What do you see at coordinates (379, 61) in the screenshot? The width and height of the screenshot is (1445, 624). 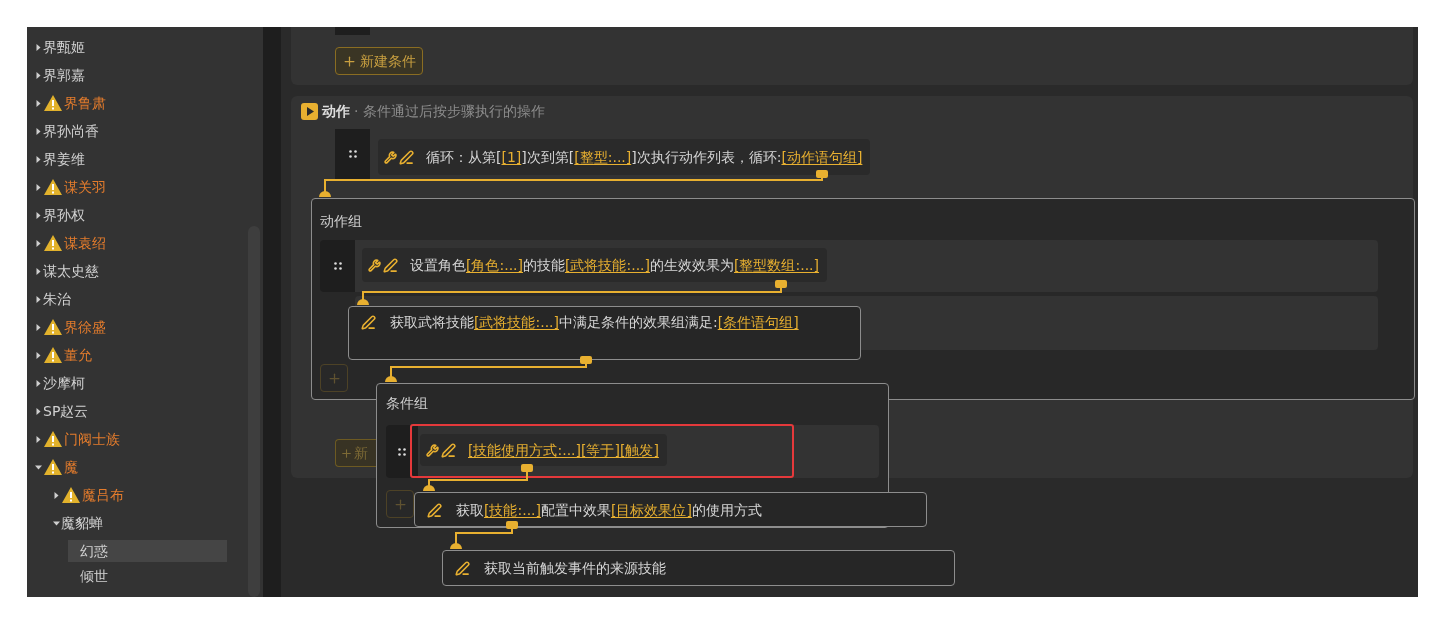 I see `add-condition-button: 新建条件` at bounding box center [379, 61].